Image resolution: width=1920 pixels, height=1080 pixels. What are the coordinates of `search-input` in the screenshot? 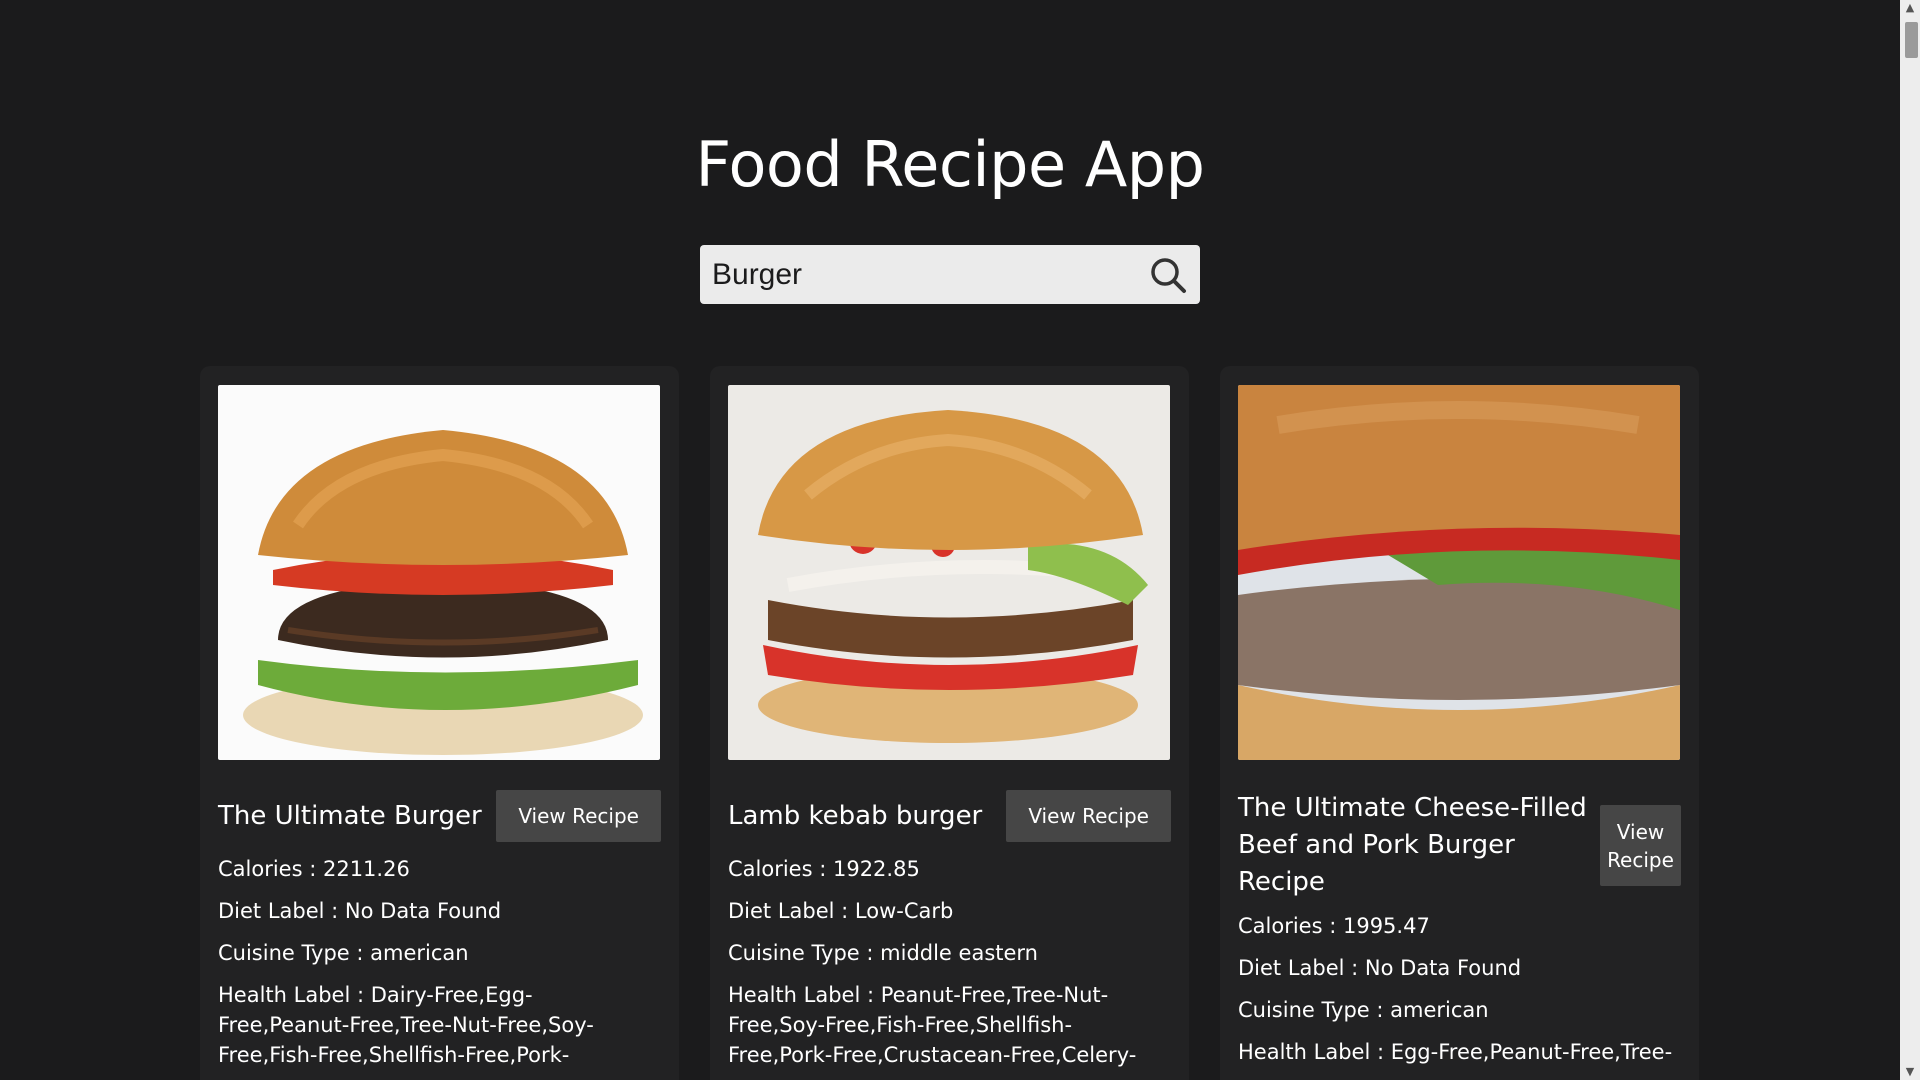 It's located at (918, 274).